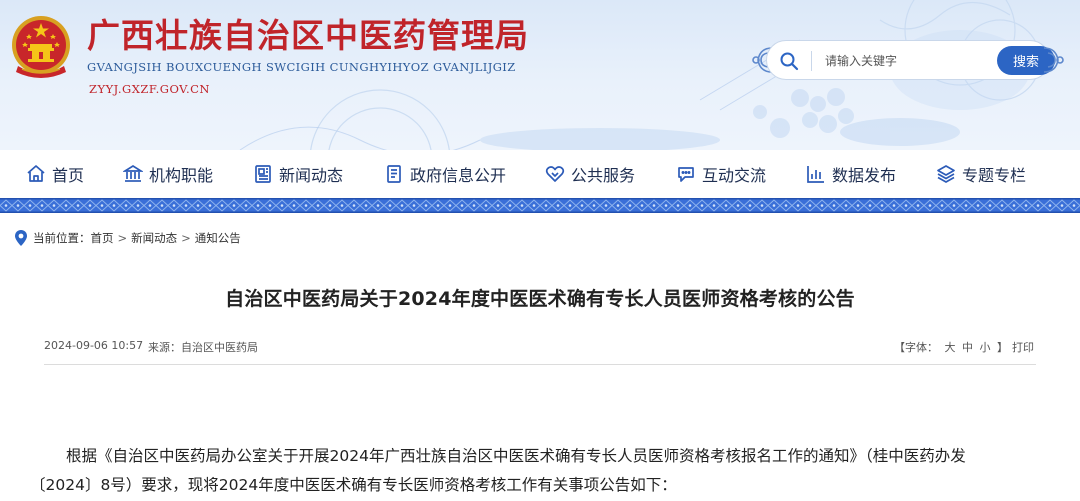  Describe the element at coordinates (734, 175) in the screenshot. I see `nav-item-label: 互动交流` at that location.